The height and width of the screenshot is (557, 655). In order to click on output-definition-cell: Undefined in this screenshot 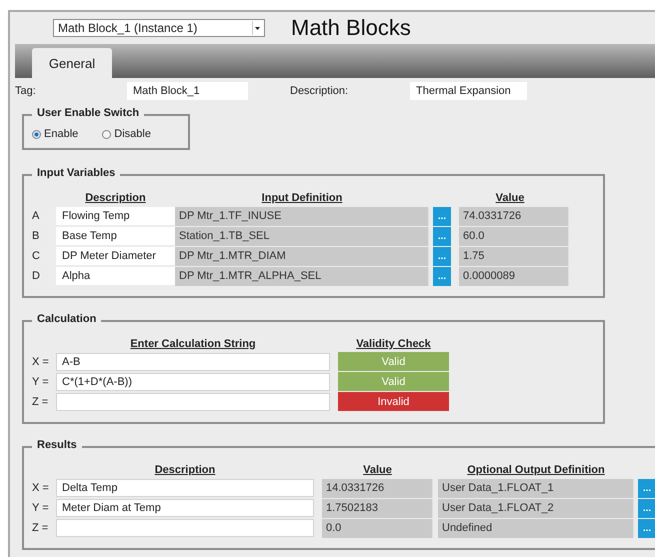, I will do `click(536, 528)`.